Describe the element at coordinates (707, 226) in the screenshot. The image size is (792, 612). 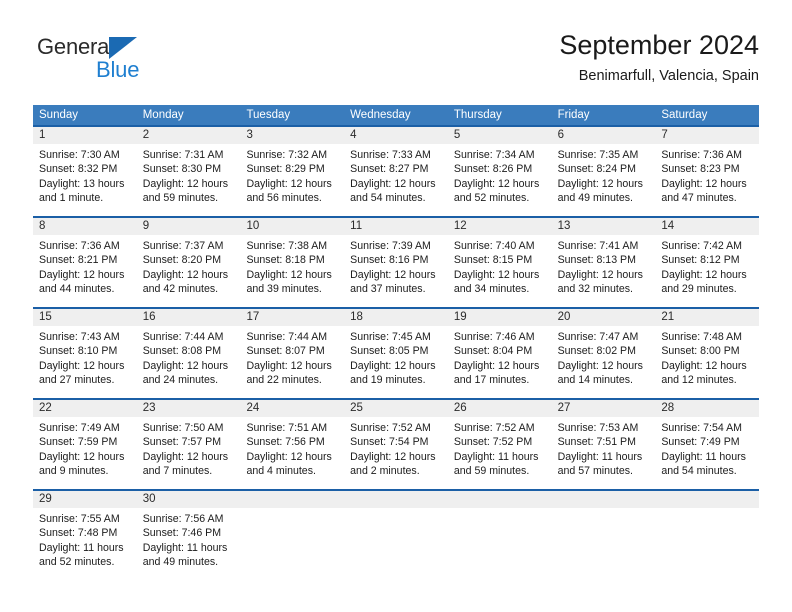
I see `day-number: 14` at that location.